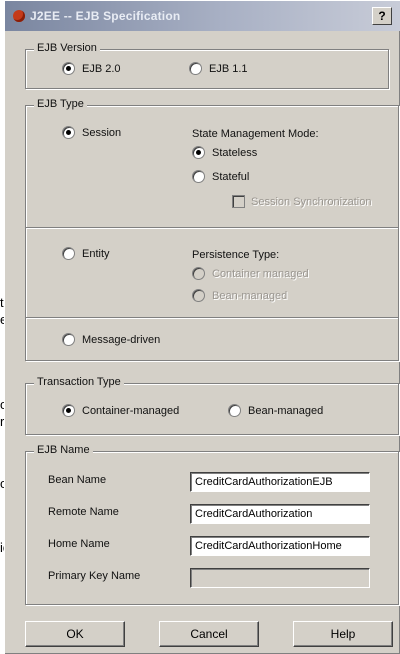 Image resolution: width=400 pixels, height=654 pixels. Describe the element at coordinates (101, 68) in the screenshot. I see `radio-label: EJB 2.0` at that location.